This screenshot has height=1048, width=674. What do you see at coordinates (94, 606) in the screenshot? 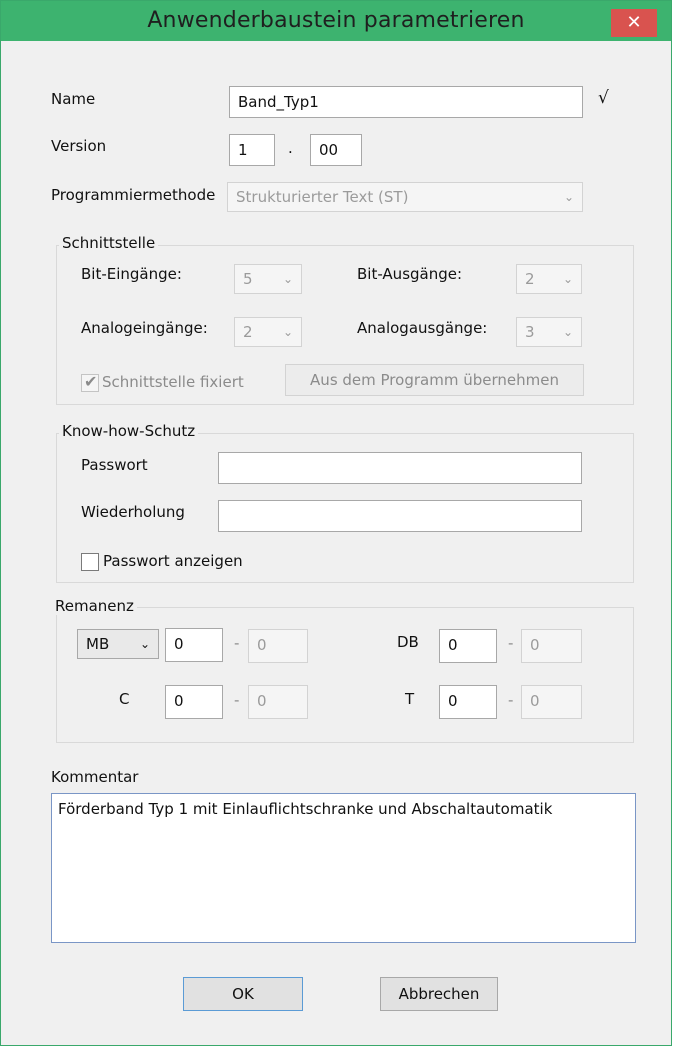
I see `retentive-group-label: Remanenz` at bounding box center [94, 606].